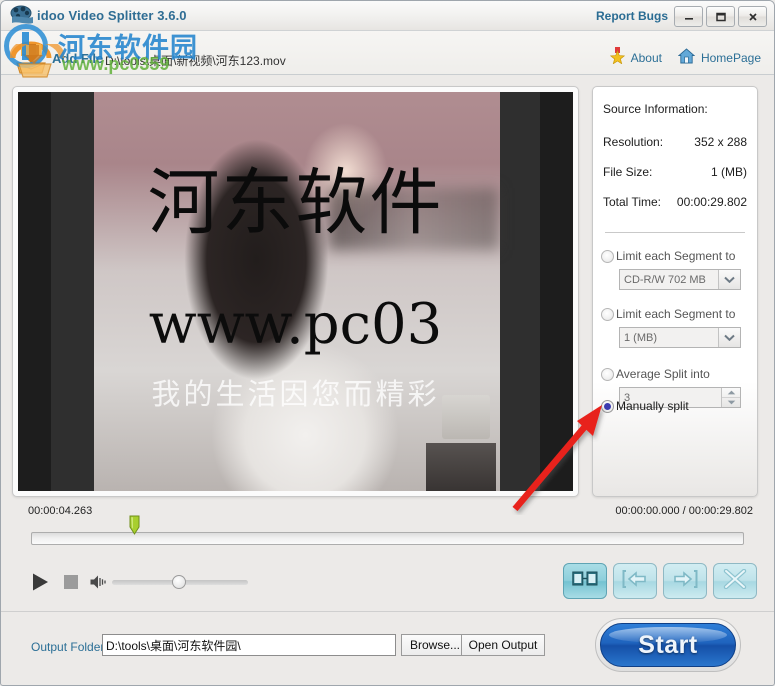  I want to click on panel-divider, so click(675, 232).